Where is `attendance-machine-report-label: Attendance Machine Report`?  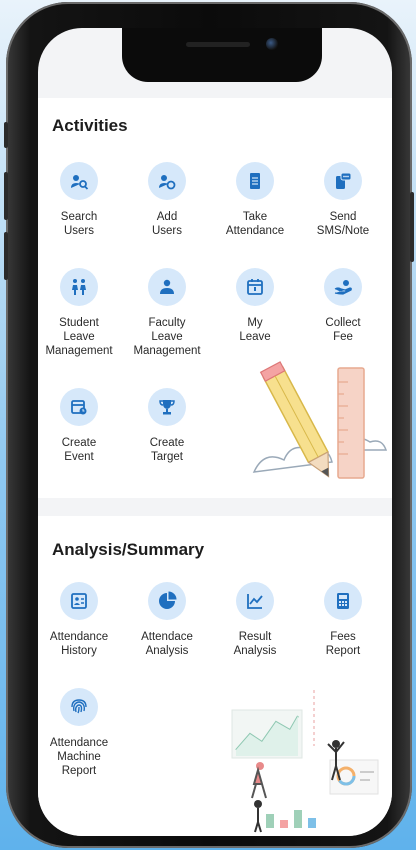
attendance-machine-report-label: Attendance Machine Report is located at coordinates (79, 757).